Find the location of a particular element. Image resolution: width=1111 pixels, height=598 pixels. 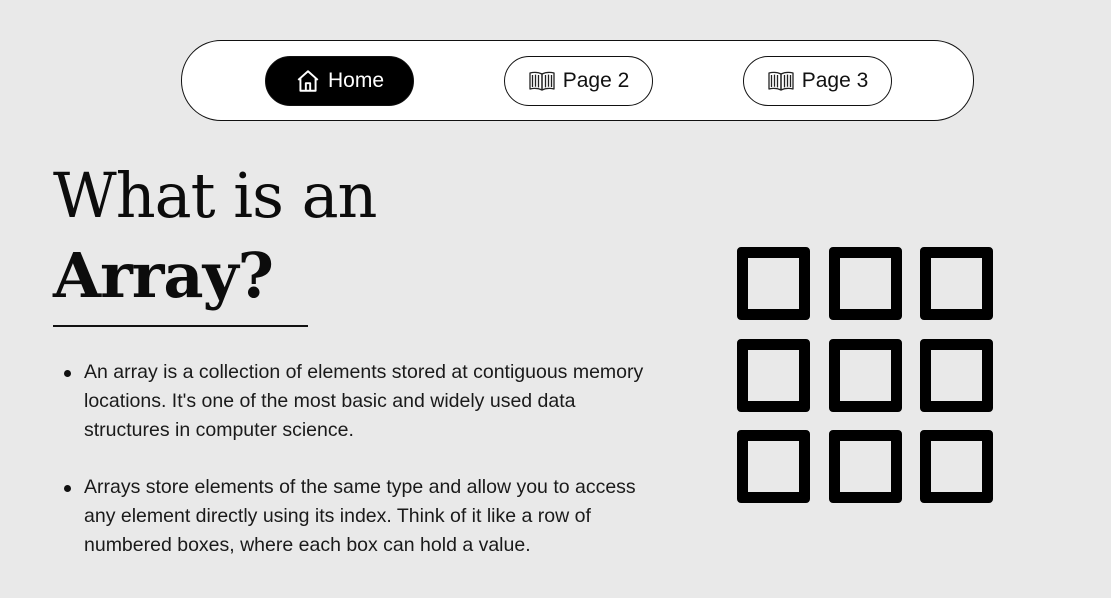

page-title-line-2: Array? is located at coordinates (163, 275).